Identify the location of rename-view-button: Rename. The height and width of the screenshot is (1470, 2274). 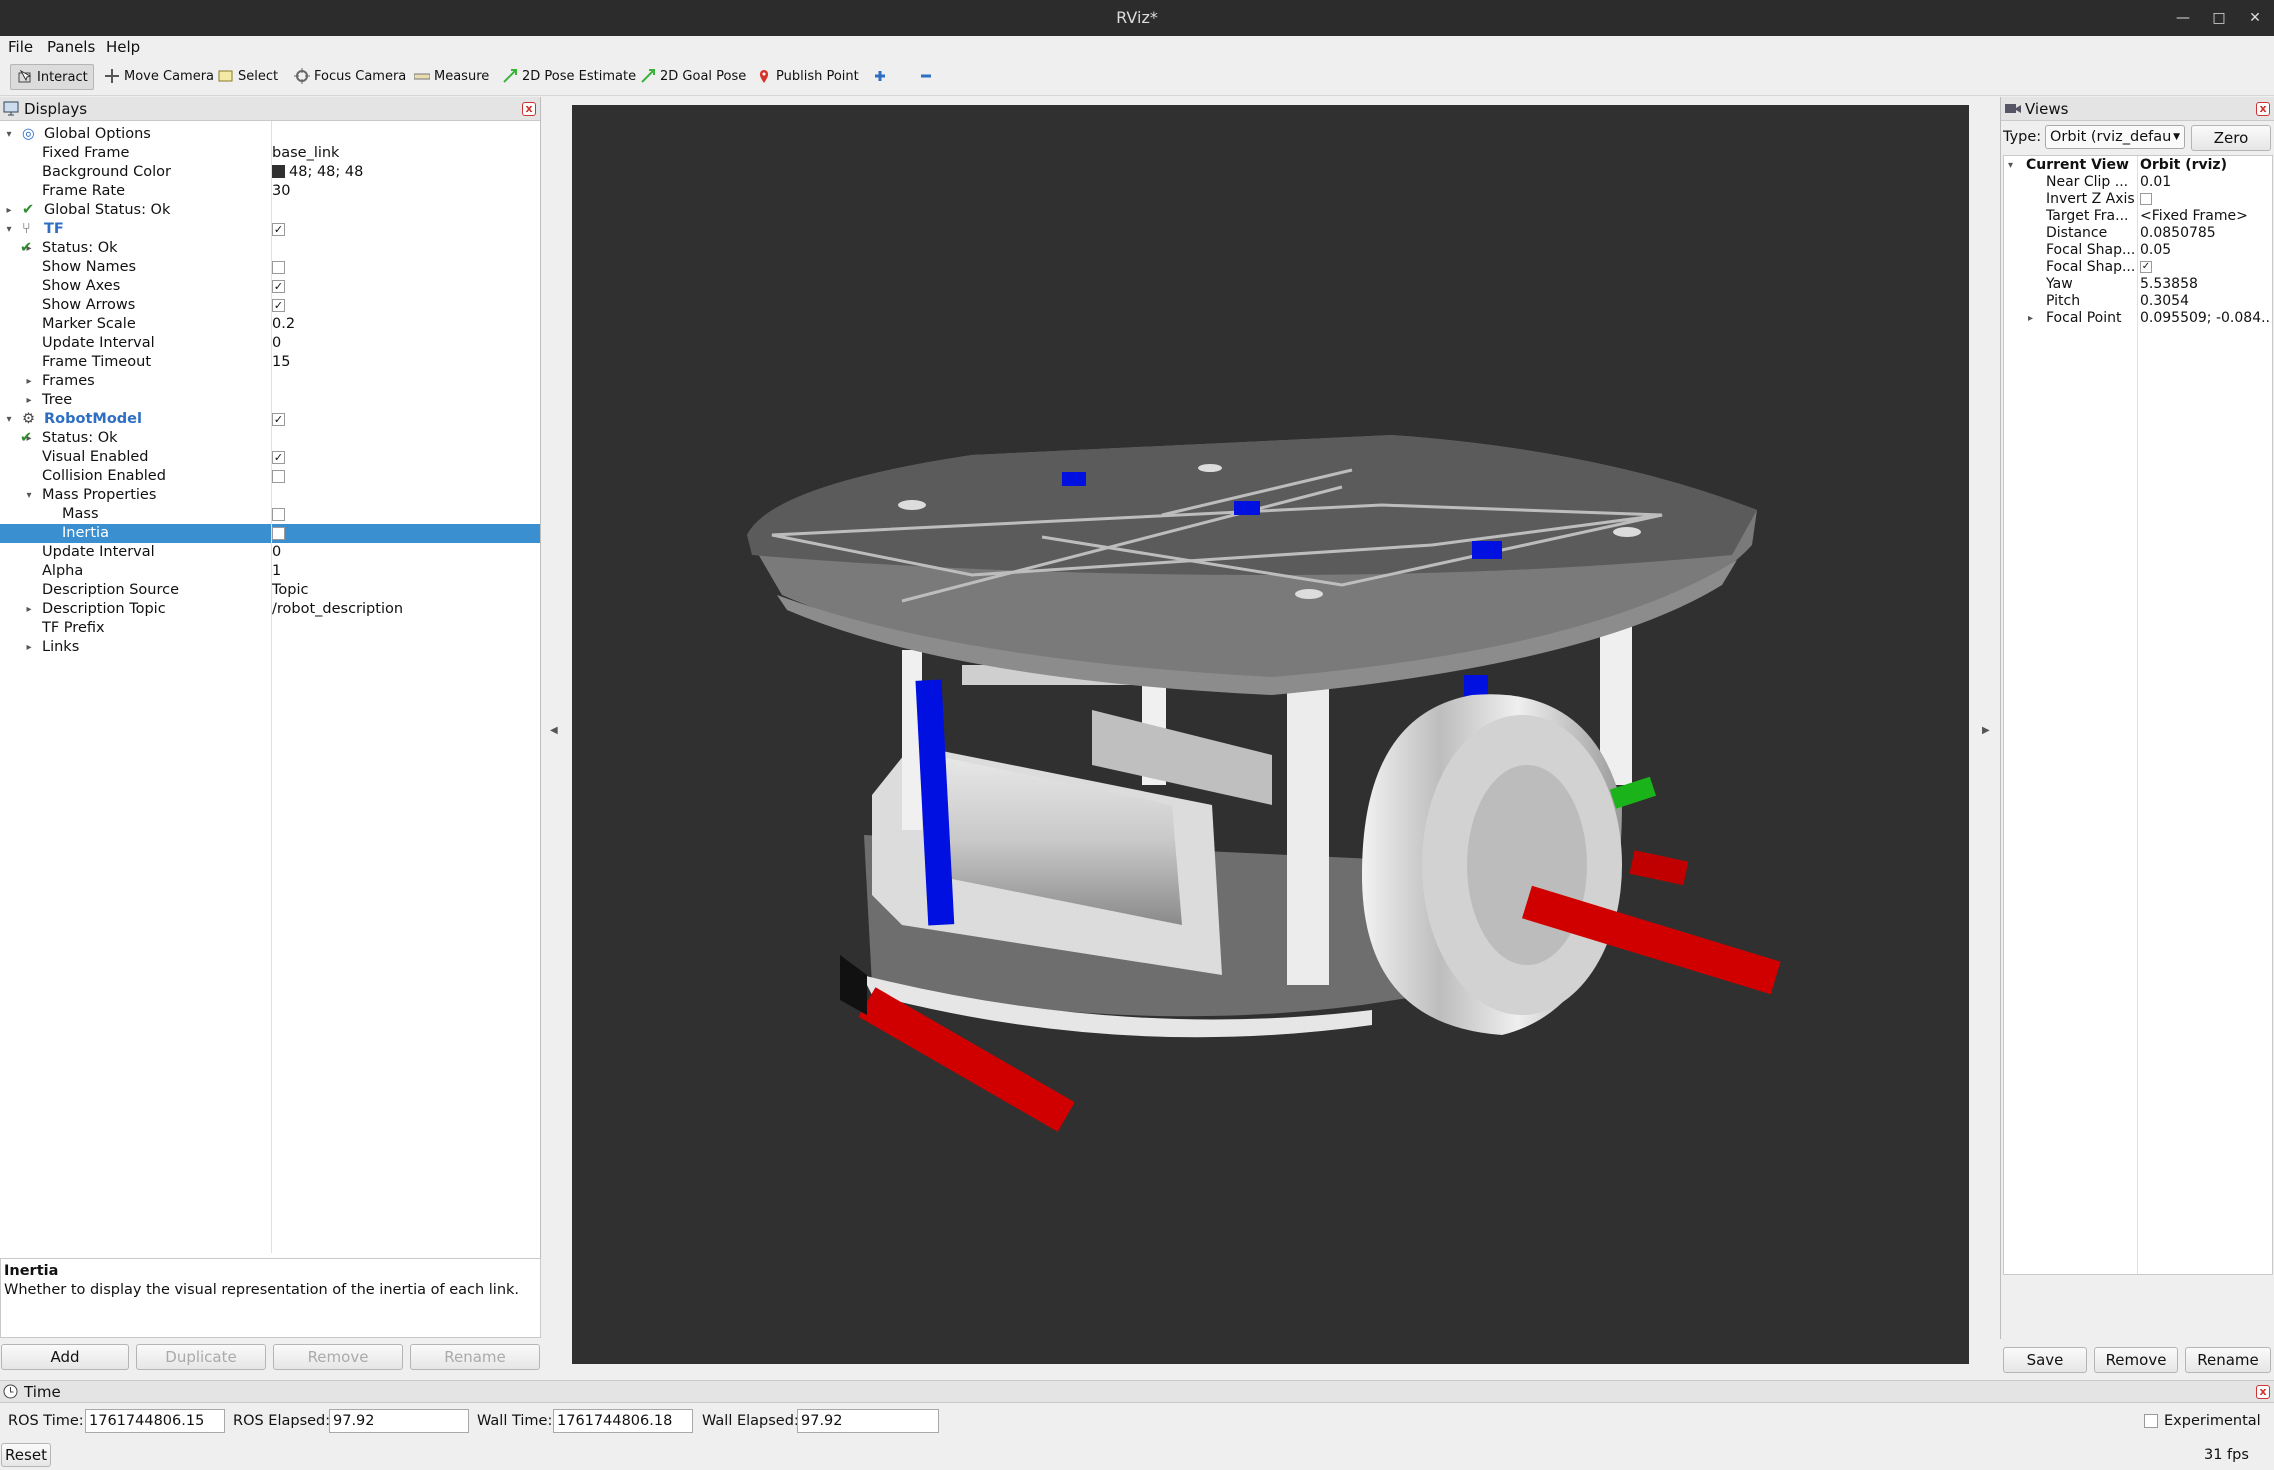
(2228, 1360).